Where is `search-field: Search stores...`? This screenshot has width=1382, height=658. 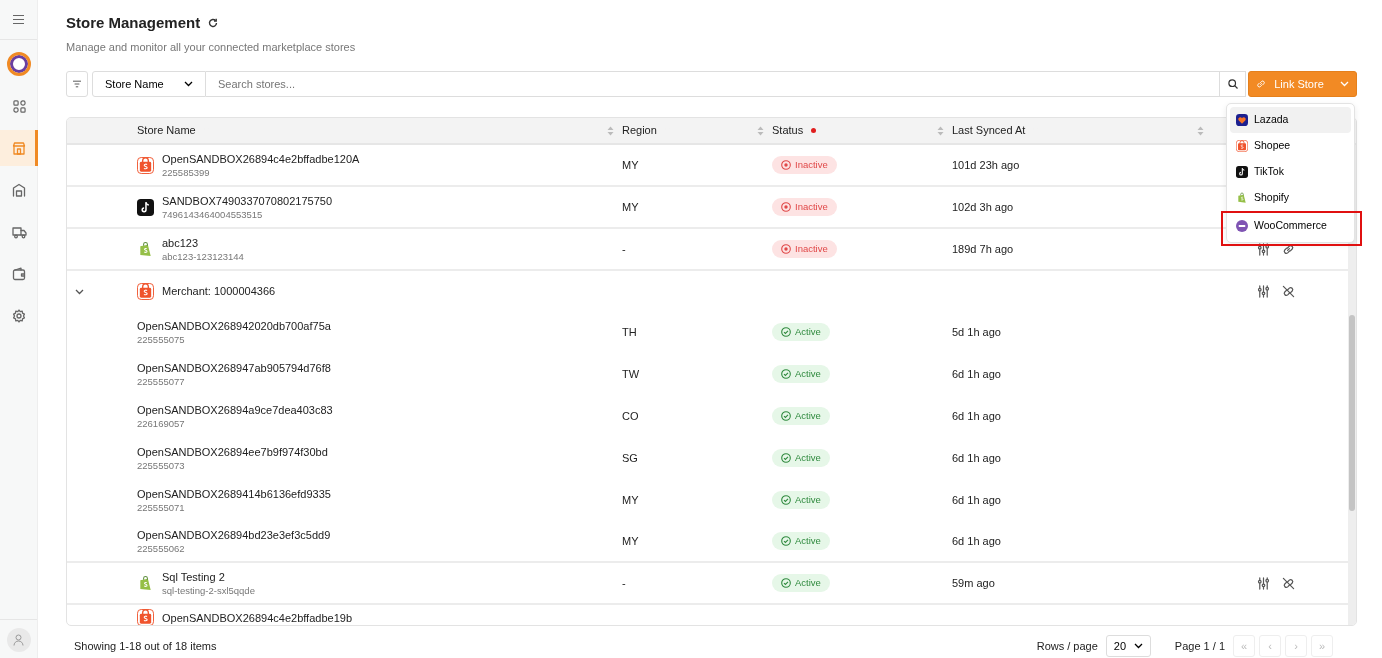
search-field: Search stores... is located at coordinates (713, 84).